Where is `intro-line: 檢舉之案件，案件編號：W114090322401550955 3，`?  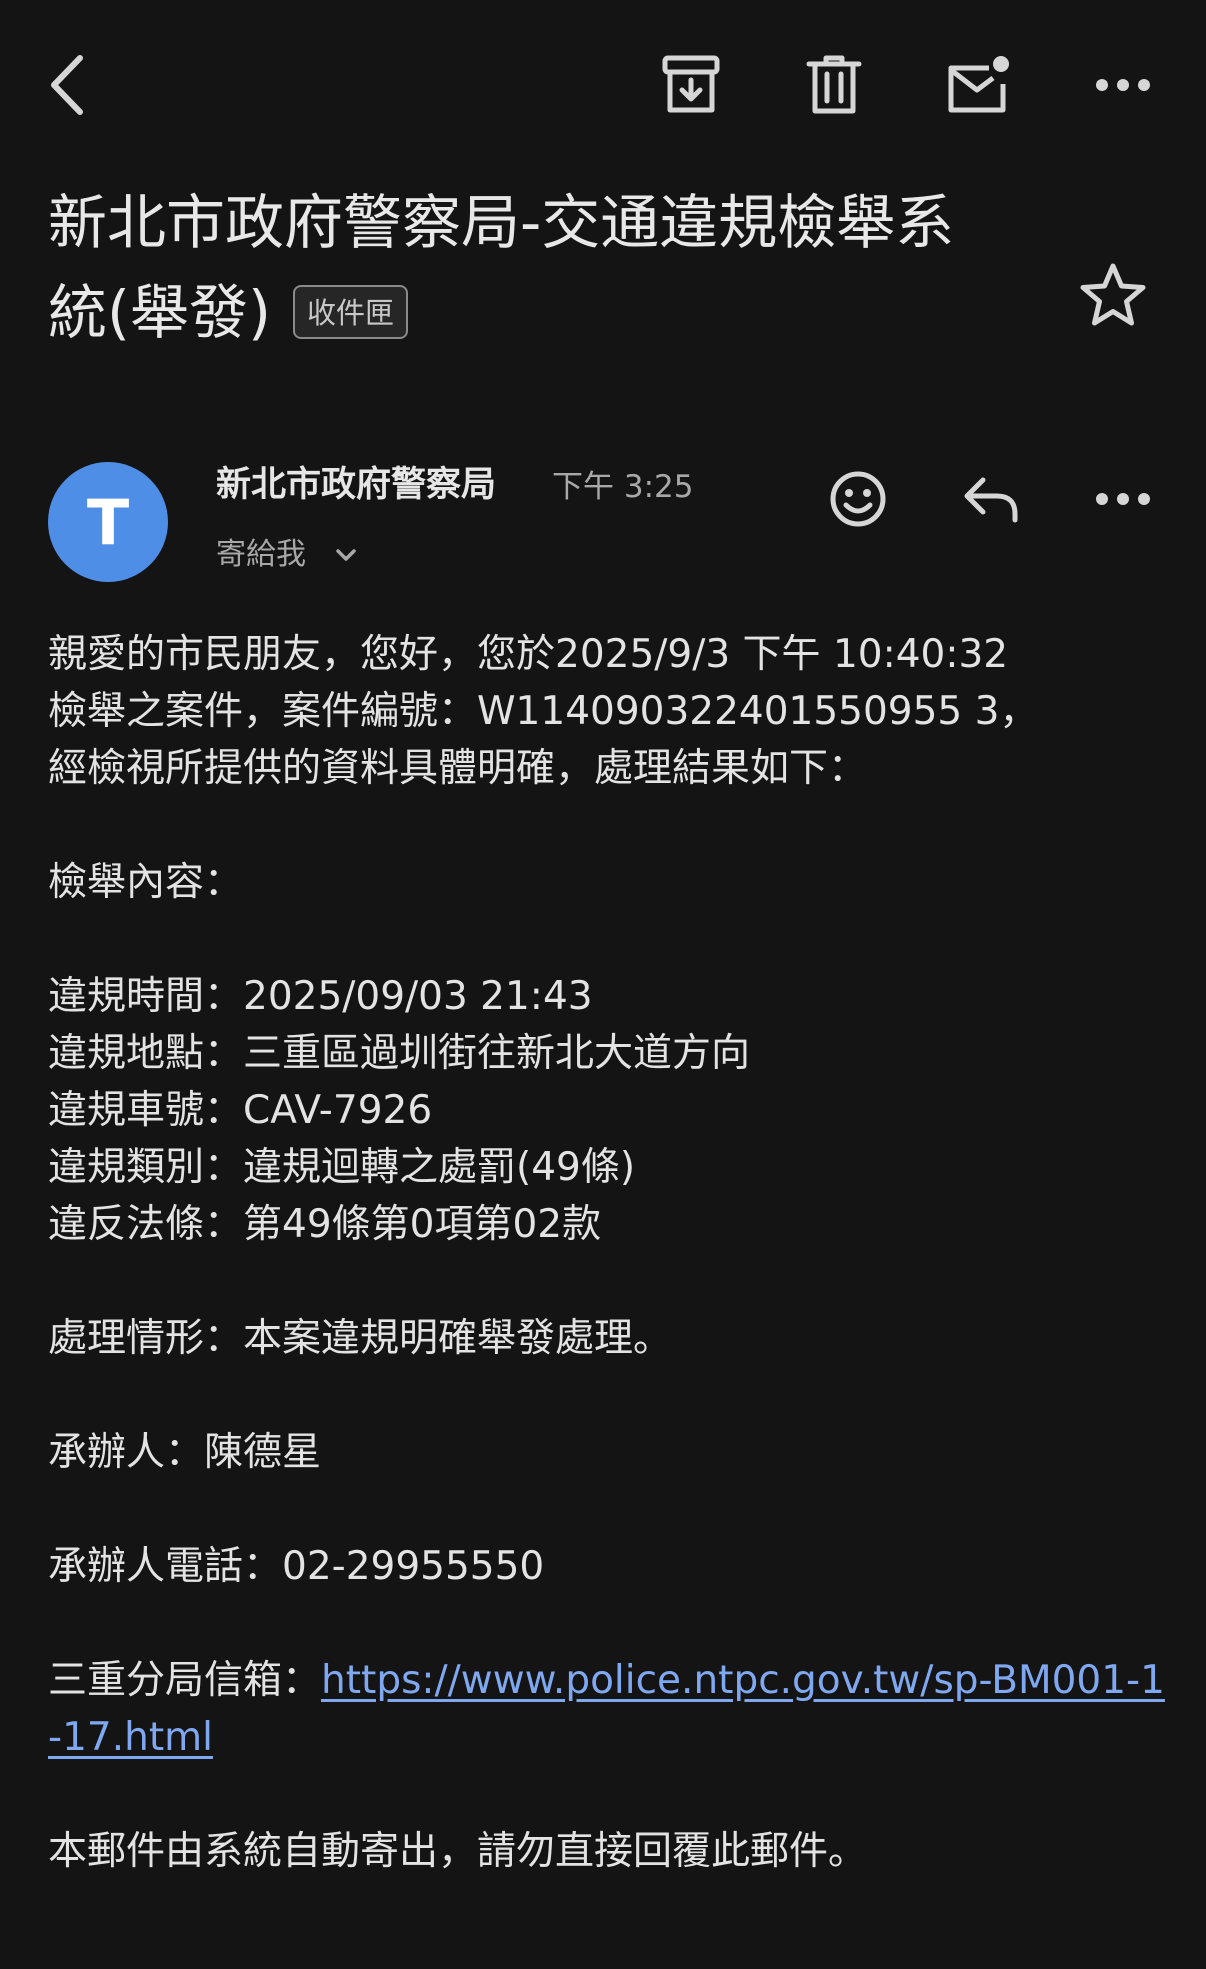
intro-line: 檢舉之案件，案件編號：W114090322401550955 3， is located at coordinates (543, 711).